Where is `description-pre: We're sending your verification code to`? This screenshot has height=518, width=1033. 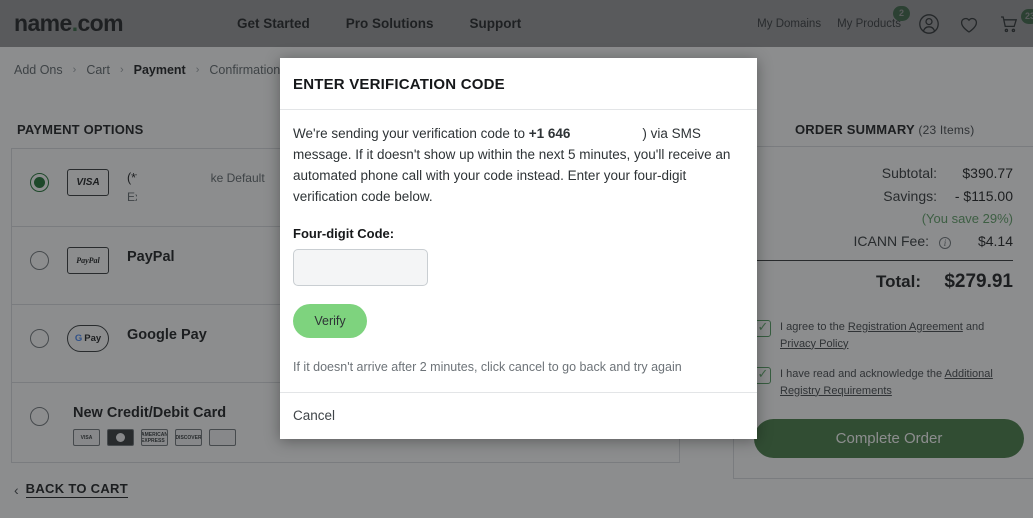 description-pre: We're sending your verification code to is located at coordinates (411, 133).